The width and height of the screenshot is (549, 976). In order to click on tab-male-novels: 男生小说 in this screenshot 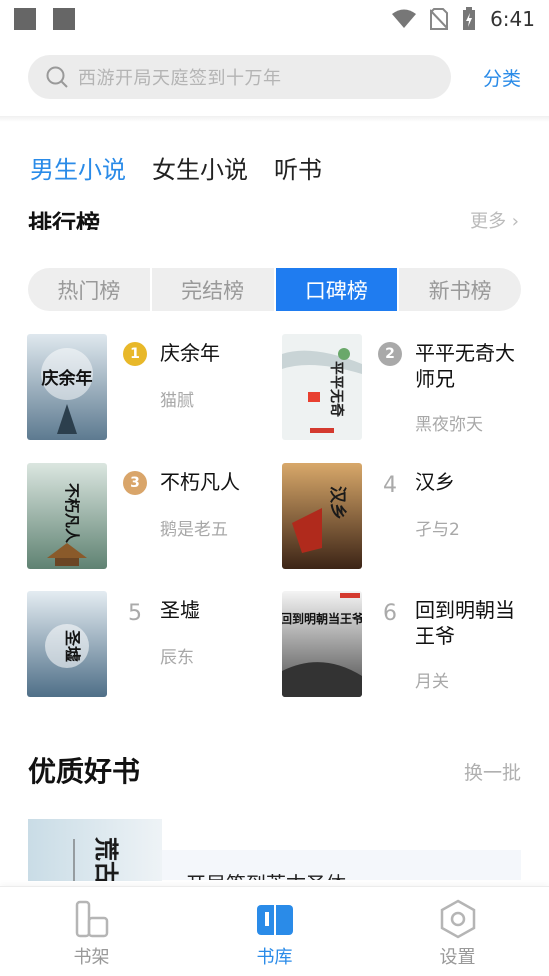, I will do `click(78, 167)`.